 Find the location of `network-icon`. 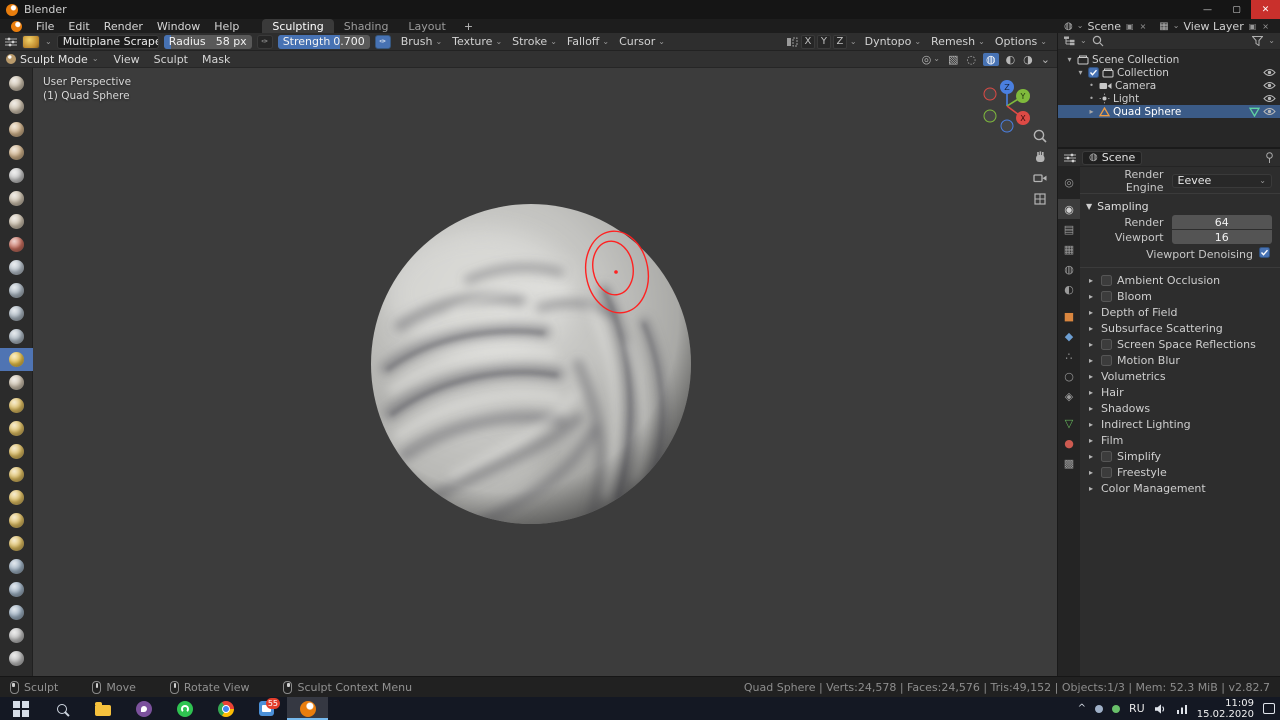

network-icon is located at coordinates (1182, 709).